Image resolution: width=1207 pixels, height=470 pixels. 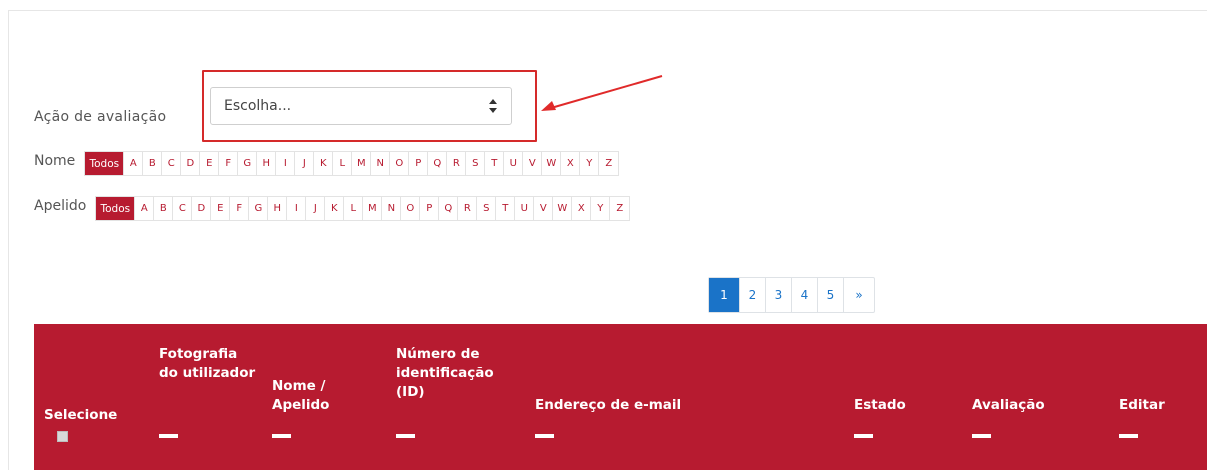 What do you see at coordinates (495, 163) in the screenshot?
I see `first-name-letter-t: T` at bounding box center [495, 163].